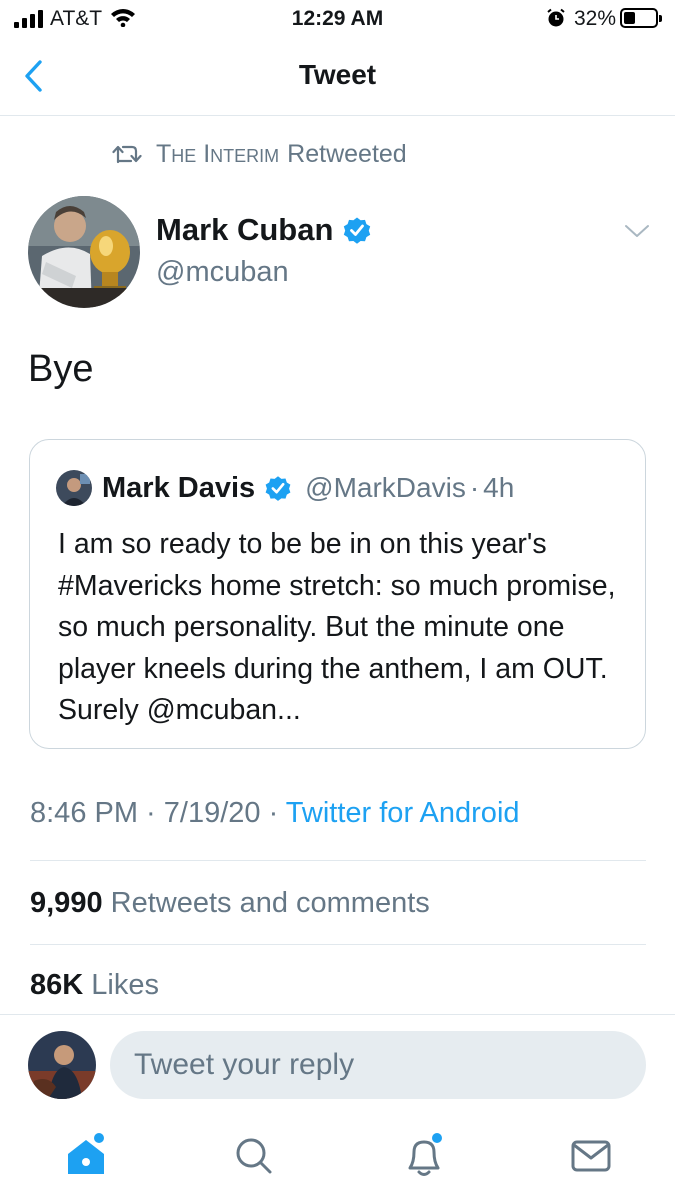 The image size is (675, 1200). I want to click on author-avatar, so click(84, 252).